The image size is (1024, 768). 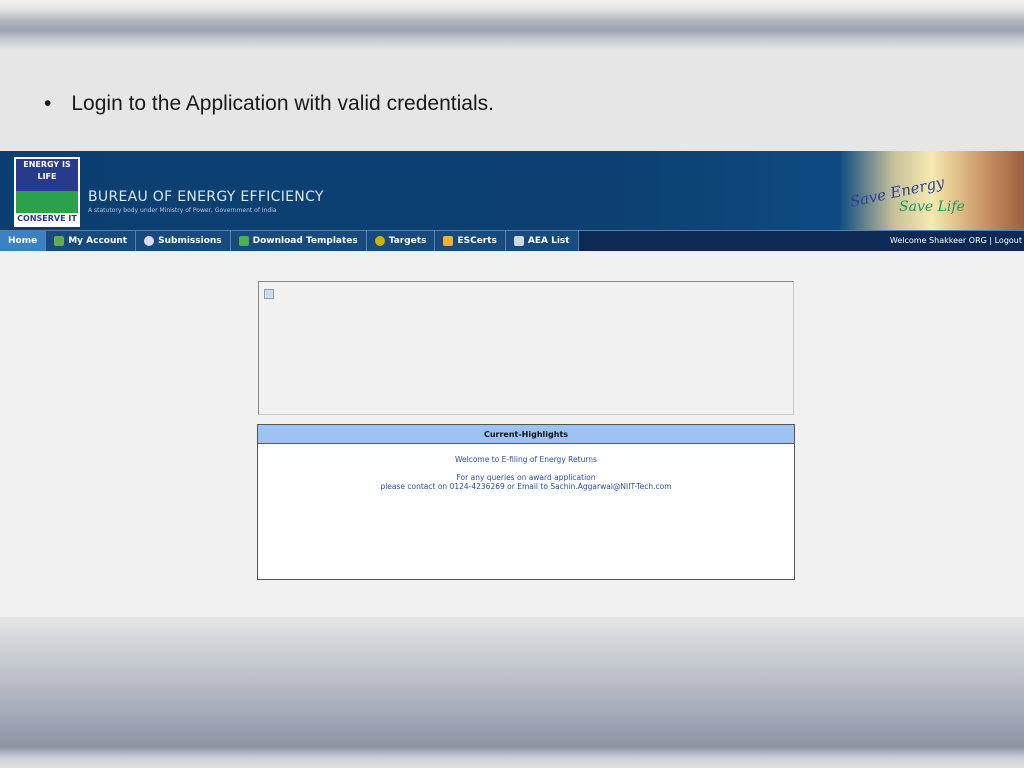 I want to click on nav-targets: Targets, so click(x=401, y=241).